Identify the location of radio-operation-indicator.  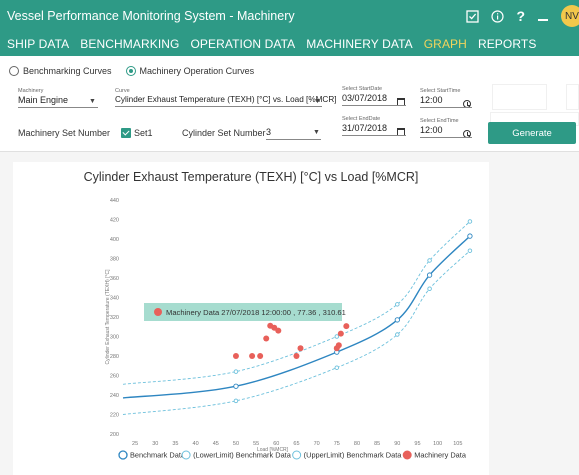
(130, 71).